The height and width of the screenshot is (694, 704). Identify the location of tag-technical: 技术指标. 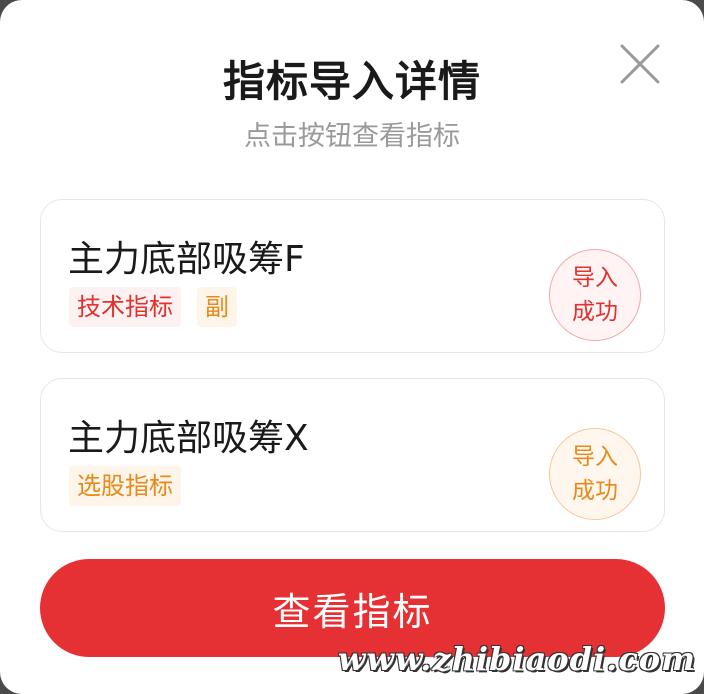
(125, 307).